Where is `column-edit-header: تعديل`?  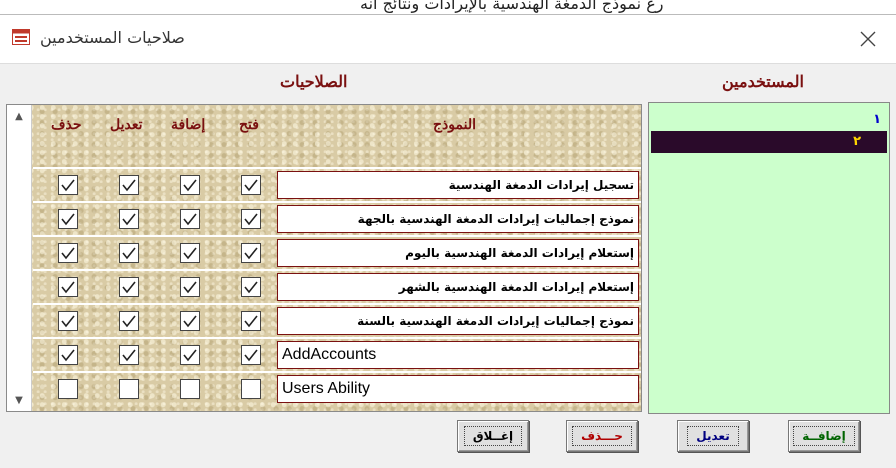
column-edit-header: تعديل is located at coordinates (126, 125).